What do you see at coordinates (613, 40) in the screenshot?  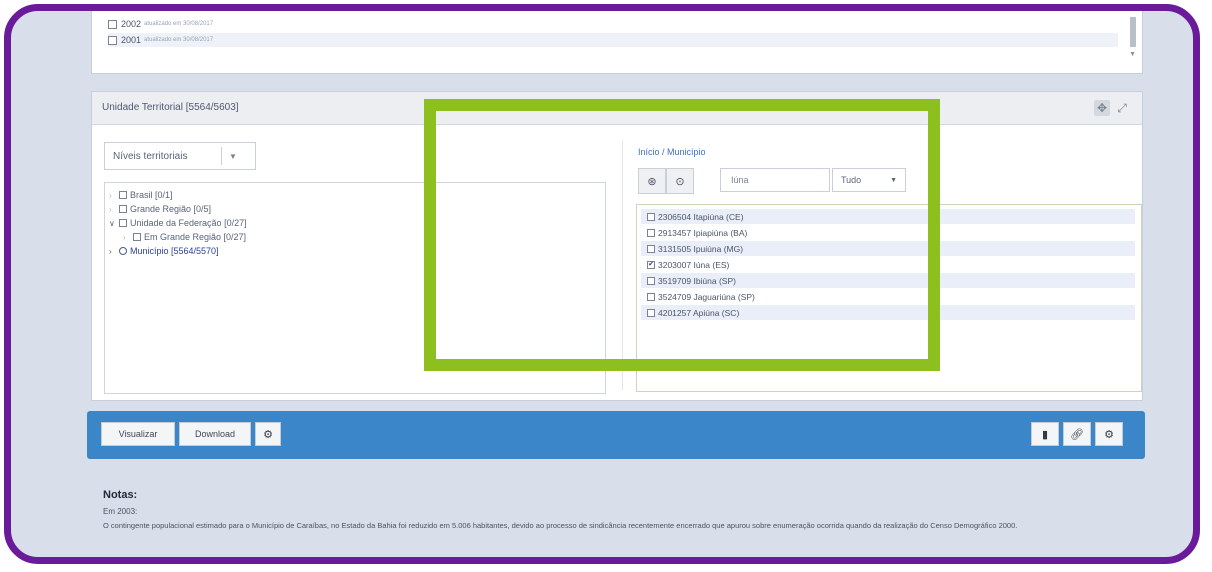 I see `year-item: 2001 atualizado em 30/08/2017` at bounding box center [613, 40].